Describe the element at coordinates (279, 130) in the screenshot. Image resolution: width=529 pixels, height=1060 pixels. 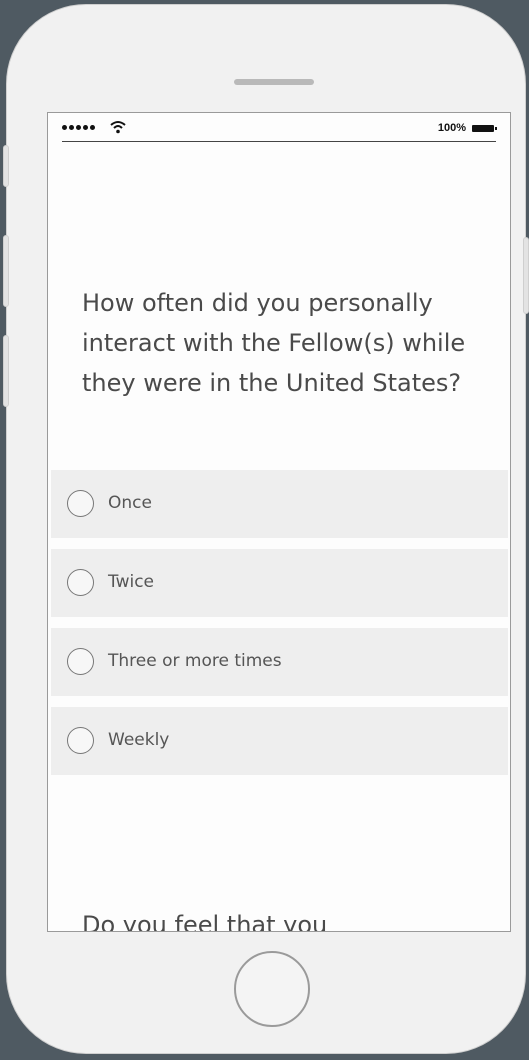
I see `status-bar: 100%` at that location.